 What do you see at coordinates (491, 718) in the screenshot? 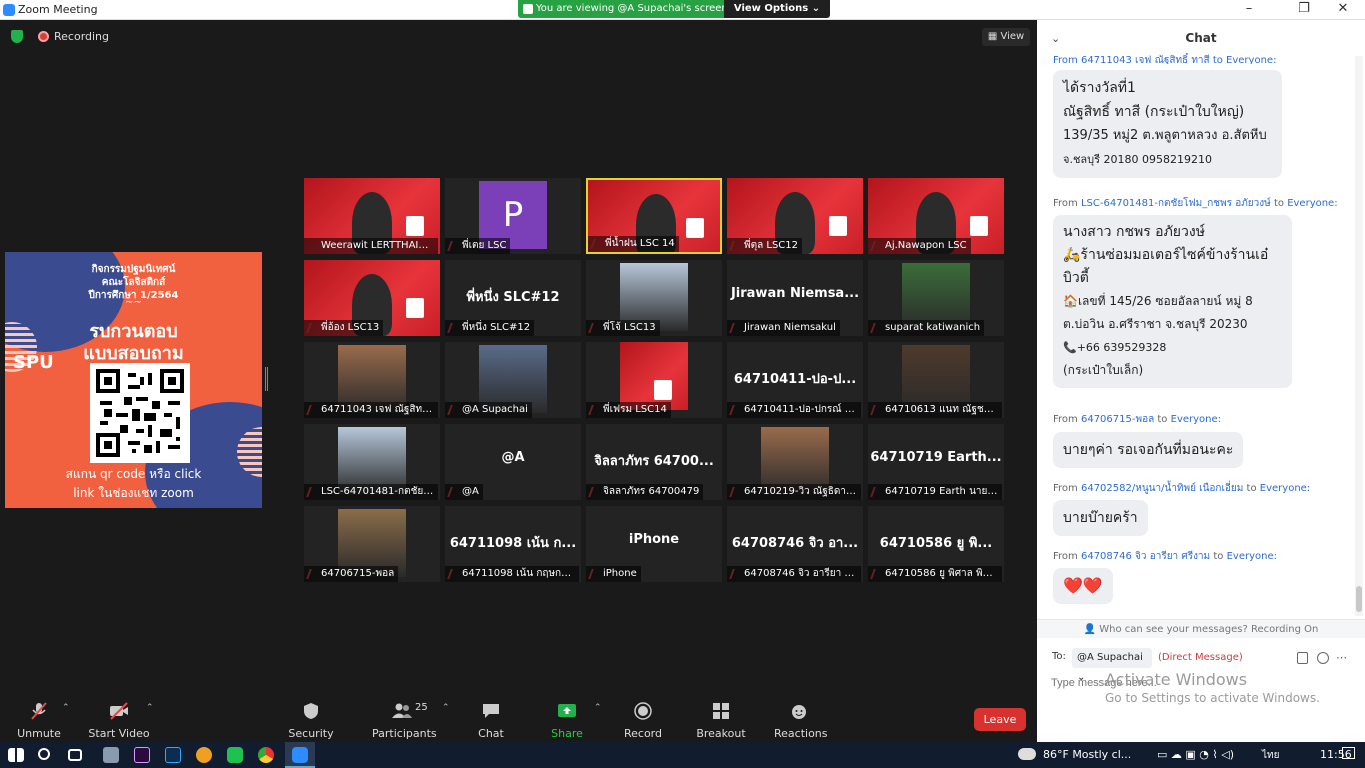
I see `chat-button: Chat` at bounding box center [491, 718].